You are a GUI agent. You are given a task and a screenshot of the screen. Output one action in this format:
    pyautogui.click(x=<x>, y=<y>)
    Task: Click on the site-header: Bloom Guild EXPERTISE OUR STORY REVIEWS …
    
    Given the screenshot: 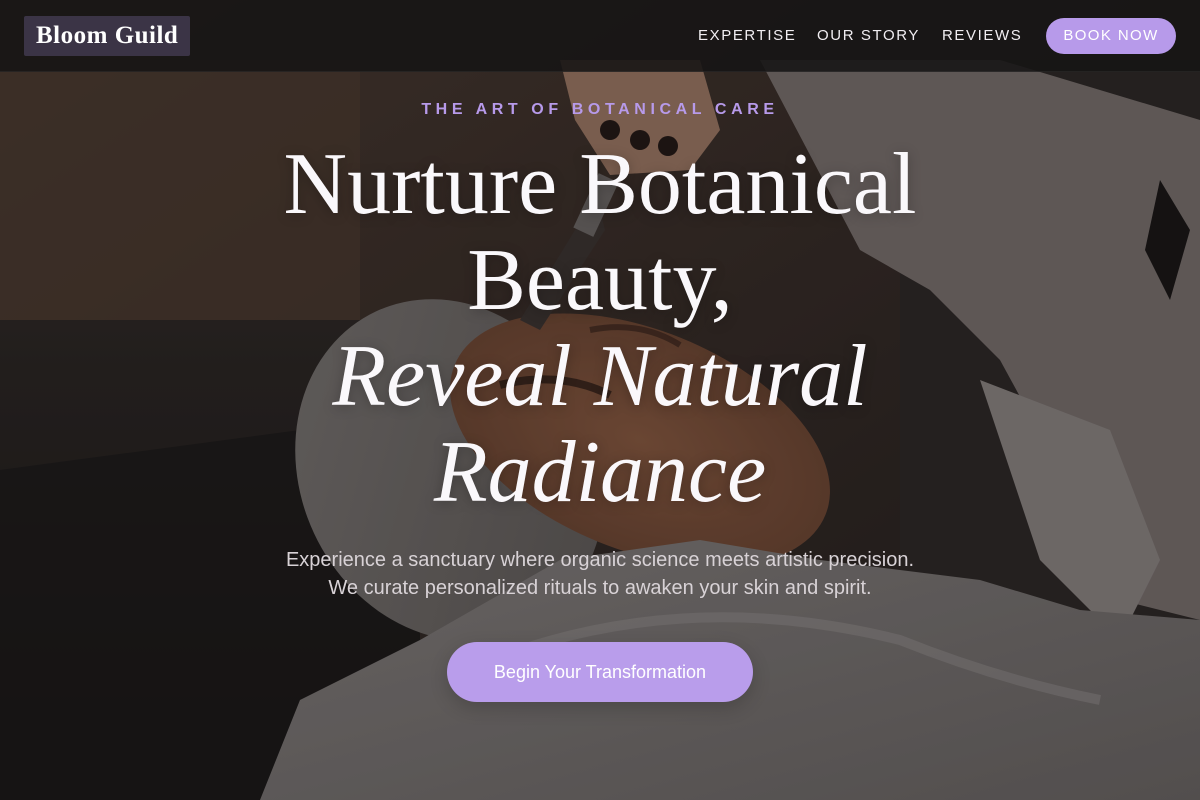 What is the action you would take?
    pyautogui.click(x=600, y=36)
    